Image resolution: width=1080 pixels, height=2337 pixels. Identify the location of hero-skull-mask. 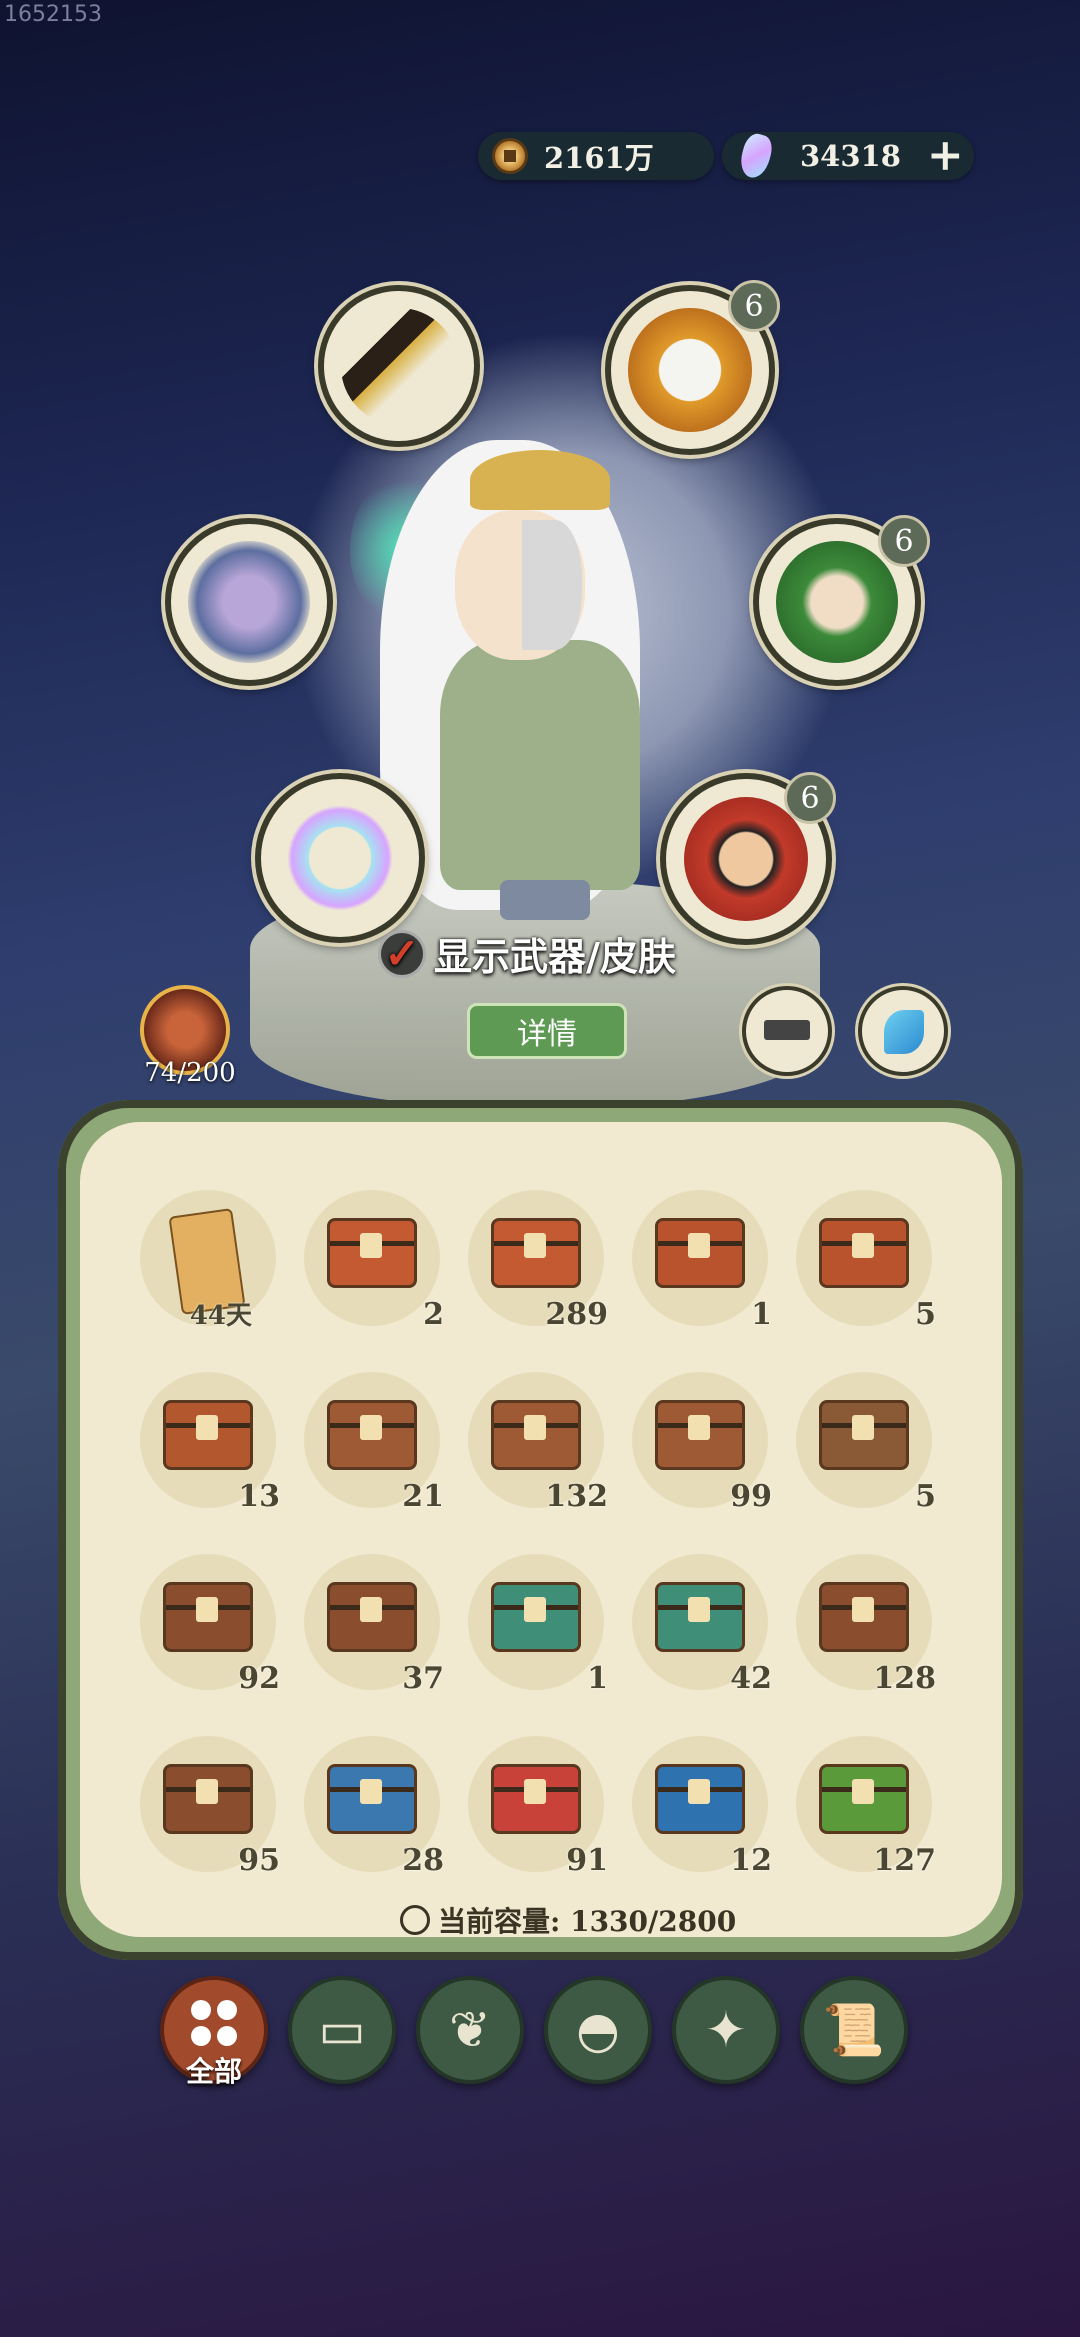
(552, 585).